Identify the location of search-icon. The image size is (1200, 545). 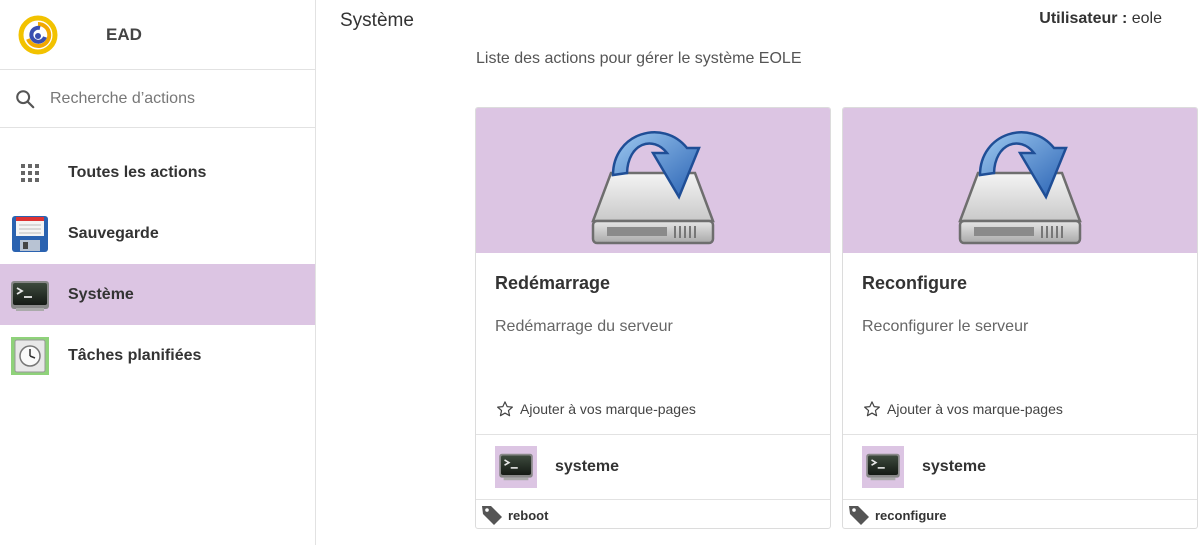
(25, 98).